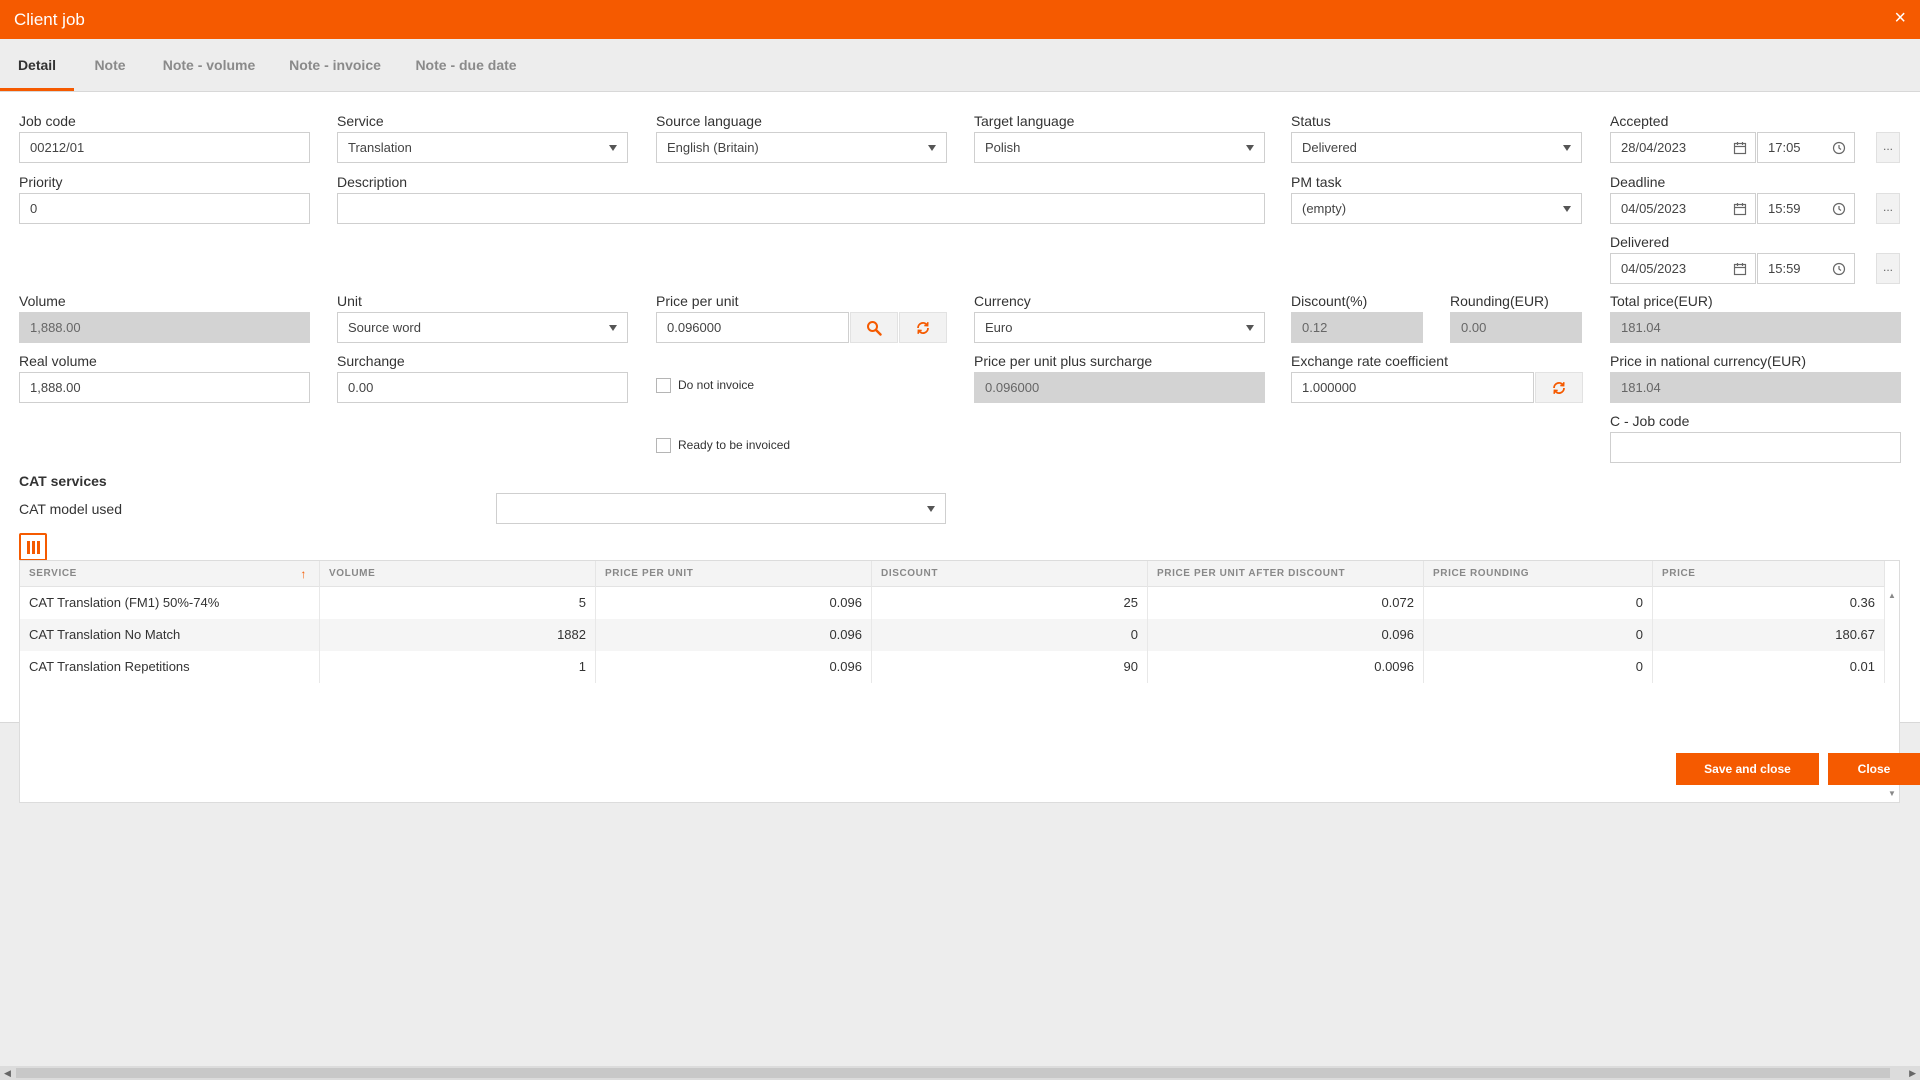  Describe the element at coordinates (42, 301) in the screenshot. I see `volume-label: Volume` at that location.